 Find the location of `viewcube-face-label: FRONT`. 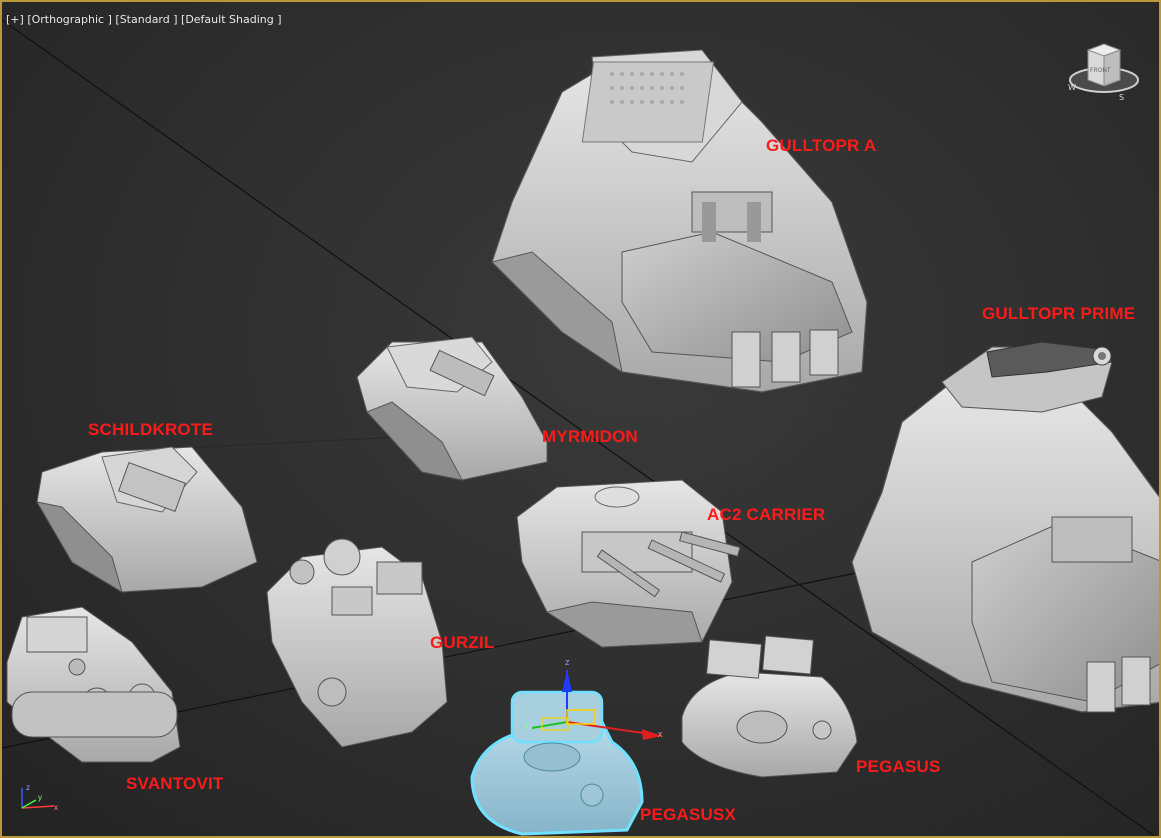

viewcube-face-label: FRONT is located at coordinates (1100, 70).